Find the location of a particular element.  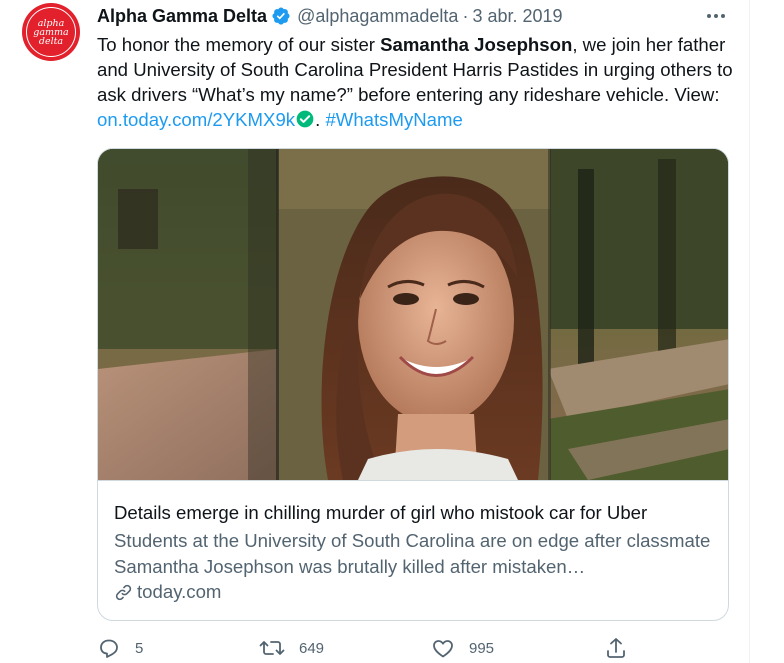

author-handle: @alphagammadelta is located at coordinates (377, 16).